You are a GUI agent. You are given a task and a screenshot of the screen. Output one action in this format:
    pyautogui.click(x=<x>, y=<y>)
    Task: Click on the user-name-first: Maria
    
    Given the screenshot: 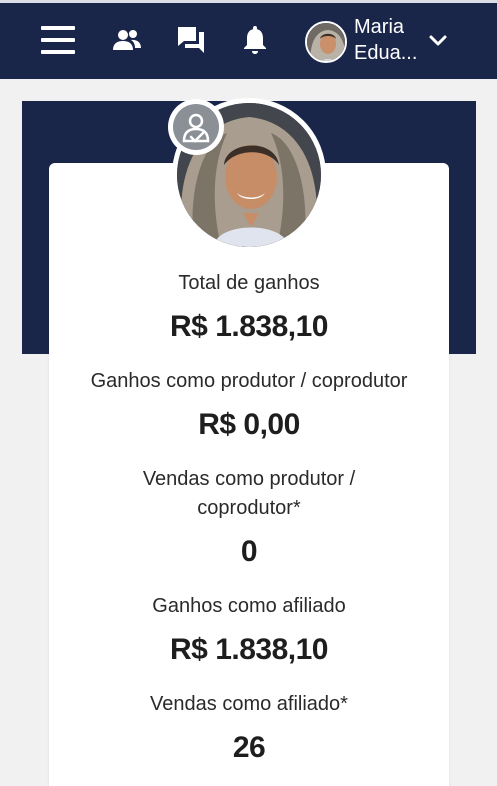 What is the action you would take?
    pyautogui.click(x=379, y=27)
    